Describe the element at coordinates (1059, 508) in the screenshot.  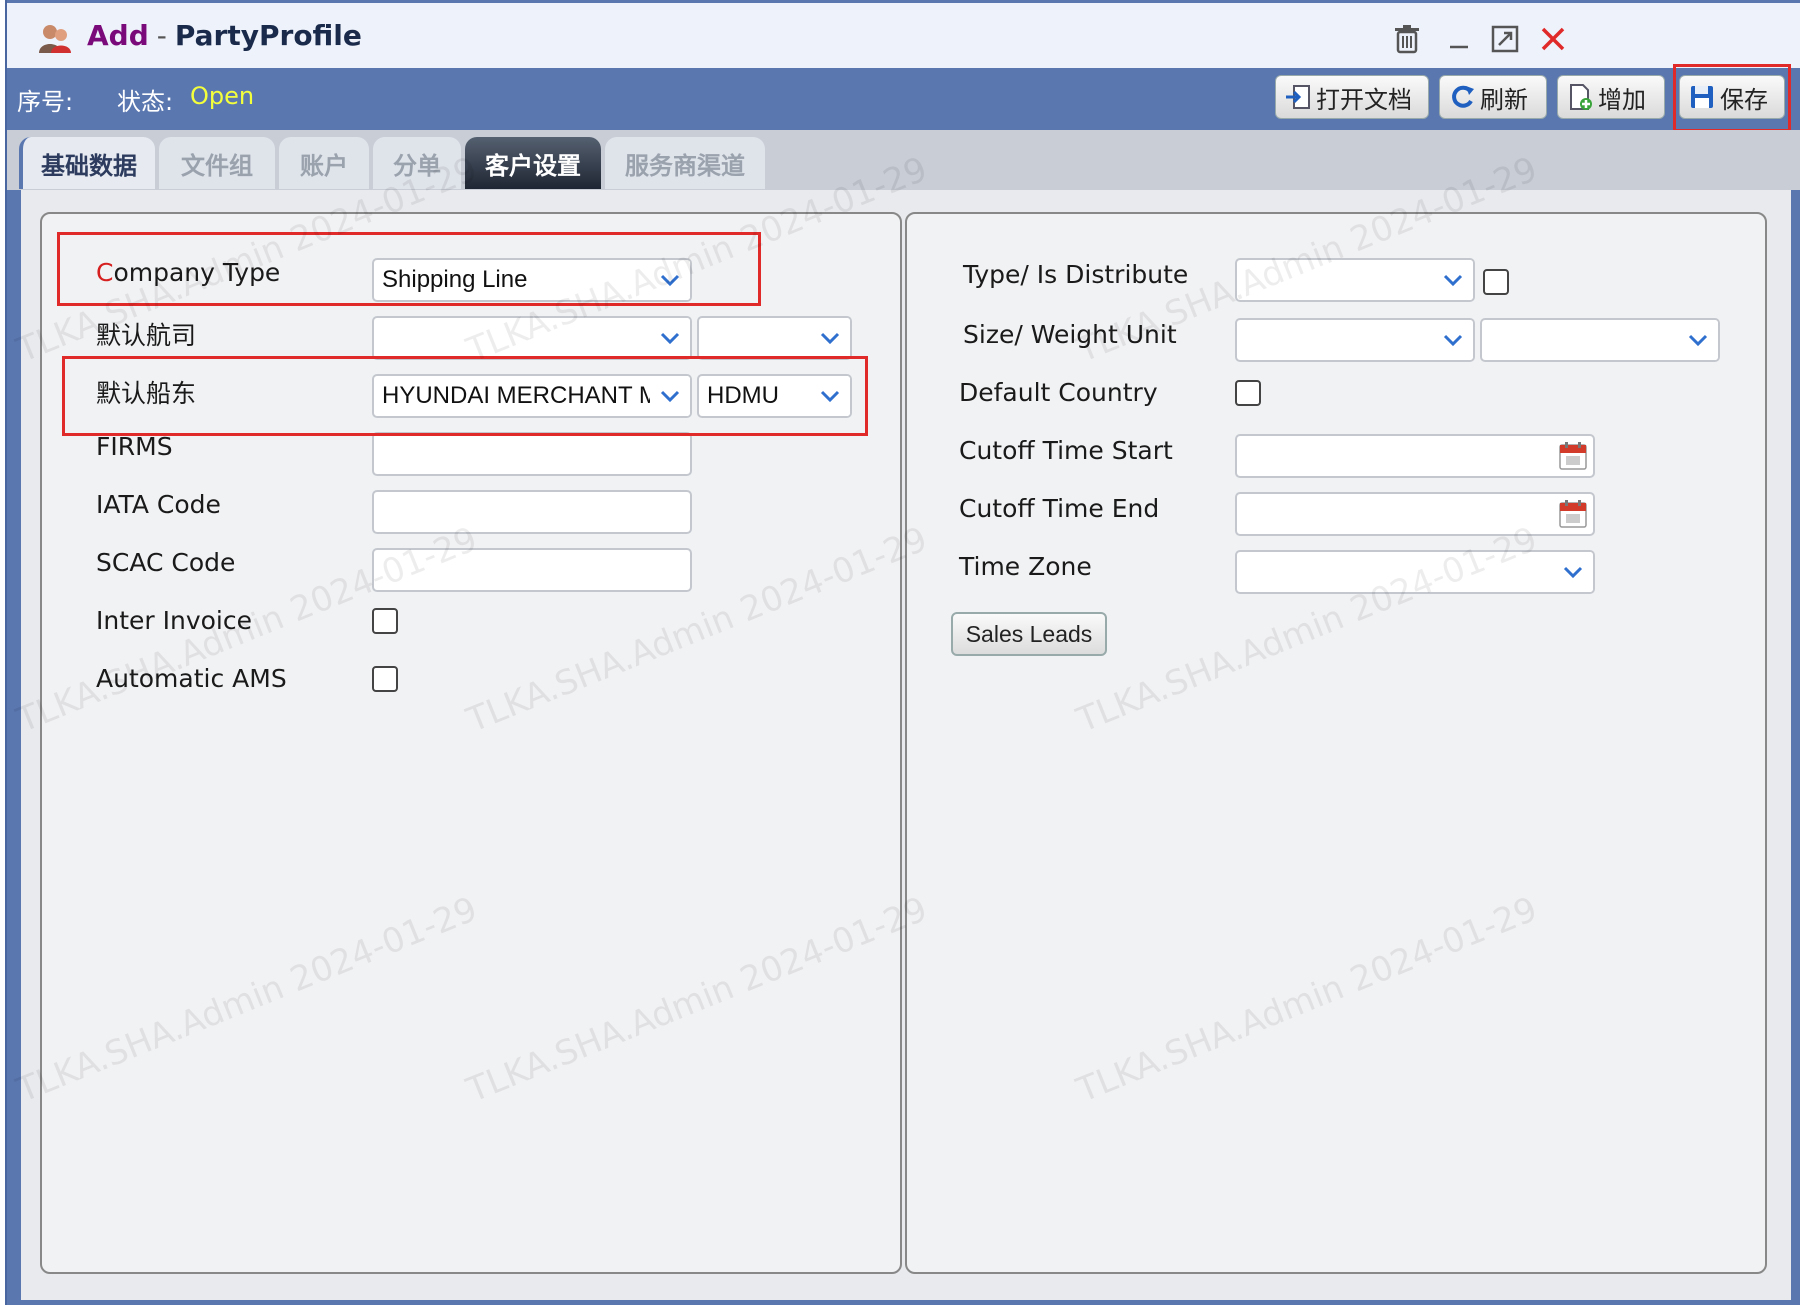
I see `cutoff-end-label: Cutoff Time End` at that location.